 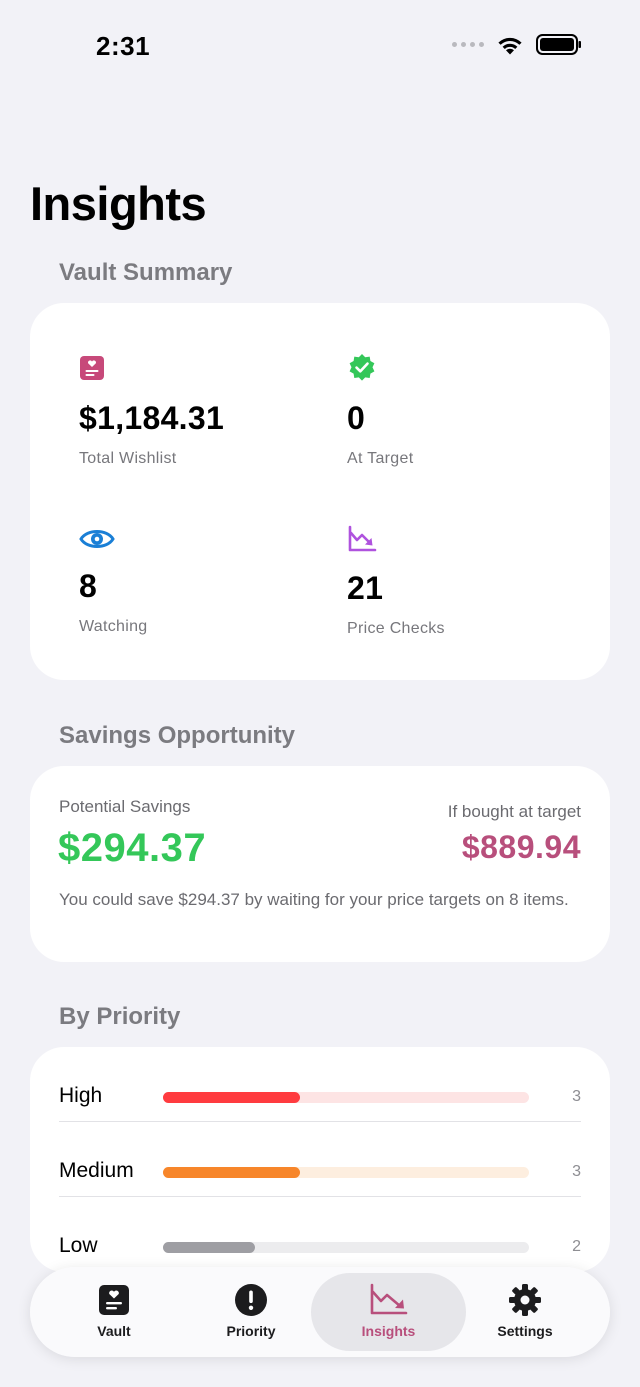 I want to click on vault-icon, so click(x=114, y=1300).